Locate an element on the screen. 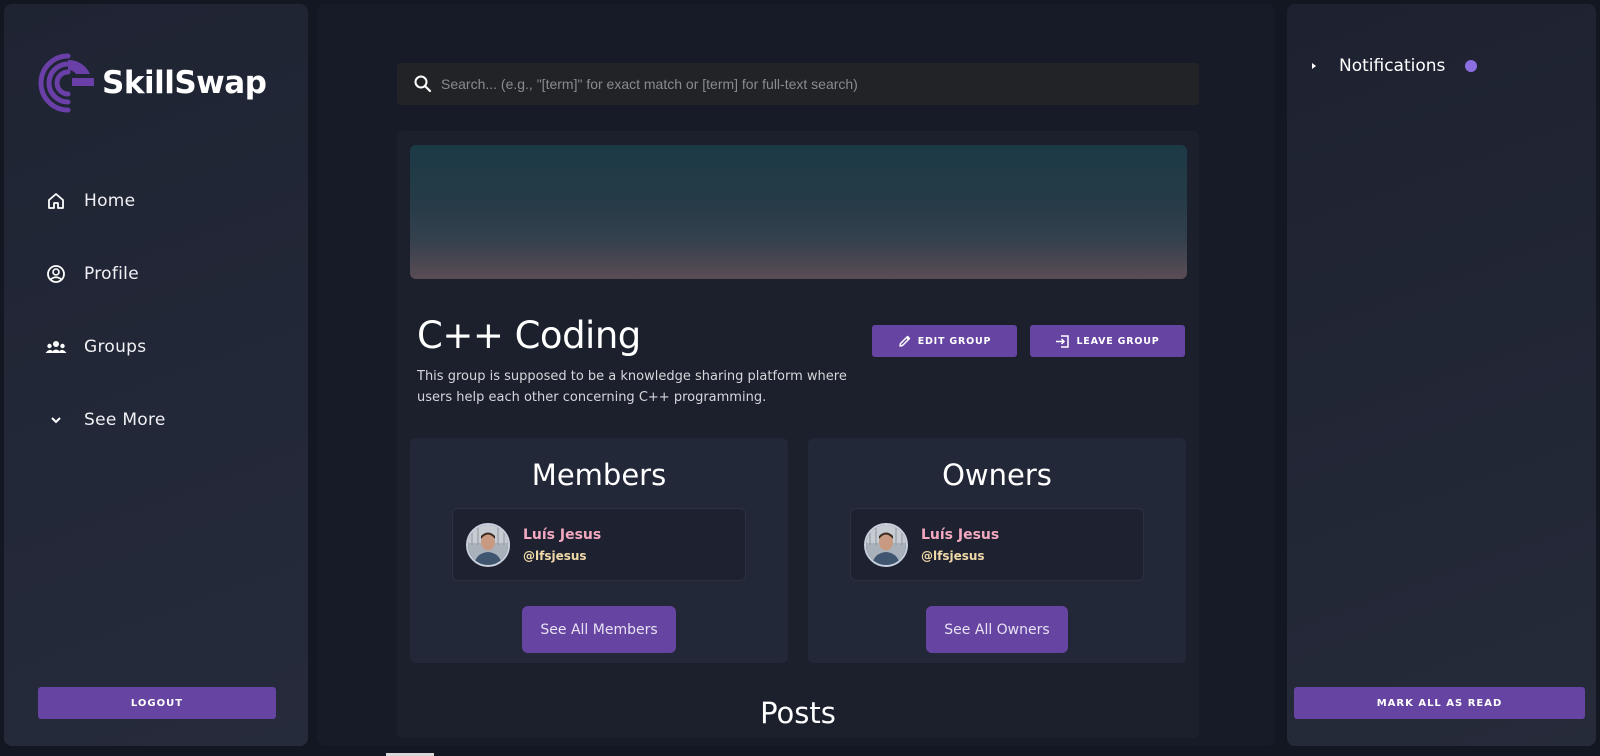 The height and width of the screenshot is (756, 1600). sidebar-nav: Home Profile Groups See More is located at coordinates (105, 310).